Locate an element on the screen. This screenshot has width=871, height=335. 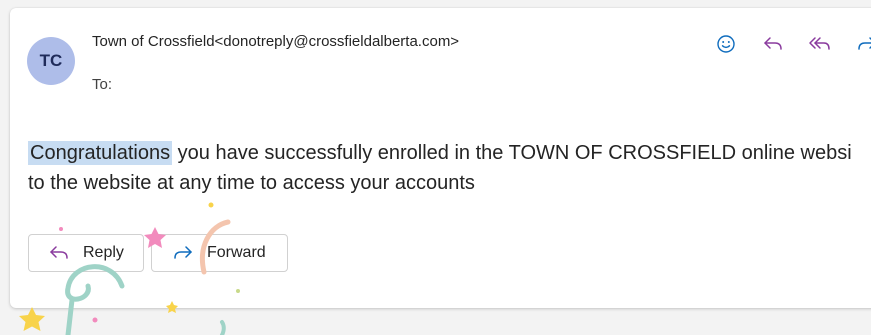
avatar: TC is located at coordinates (51, 61).